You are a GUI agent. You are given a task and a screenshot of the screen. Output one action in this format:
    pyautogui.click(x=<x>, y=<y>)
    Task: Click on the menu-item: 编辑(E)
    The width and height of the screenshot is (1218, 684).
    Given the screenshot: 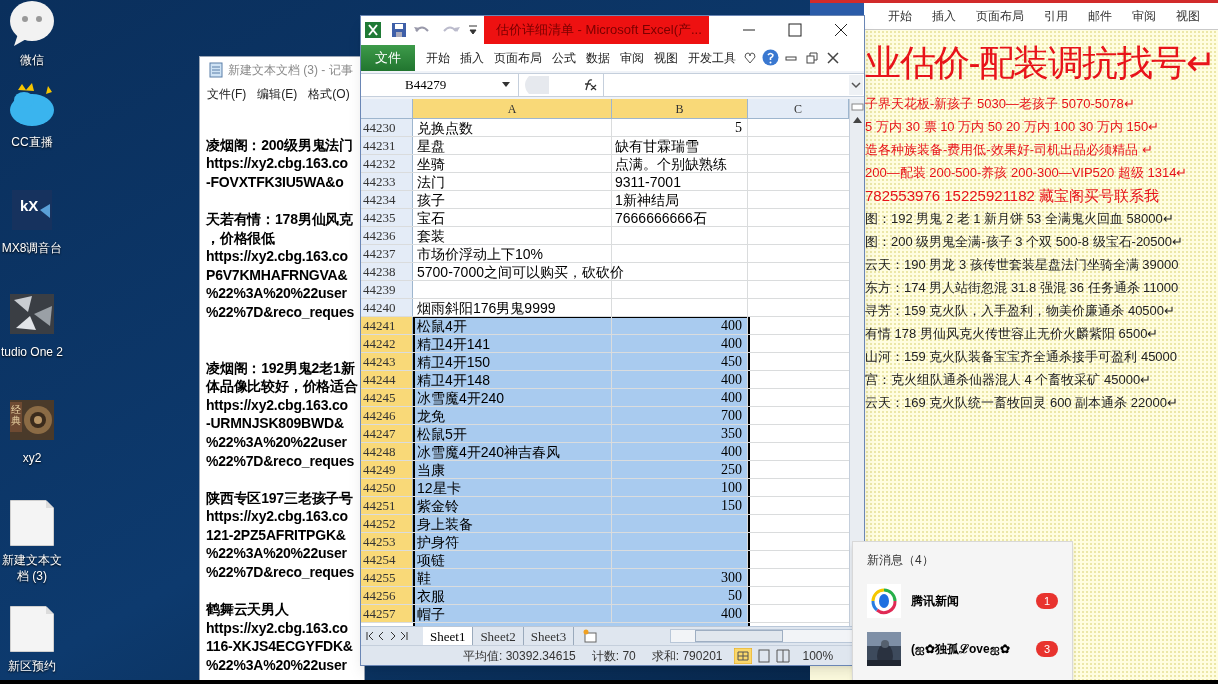 What is the action you would take?
    pyautogui.click(x=277, y=94)
    